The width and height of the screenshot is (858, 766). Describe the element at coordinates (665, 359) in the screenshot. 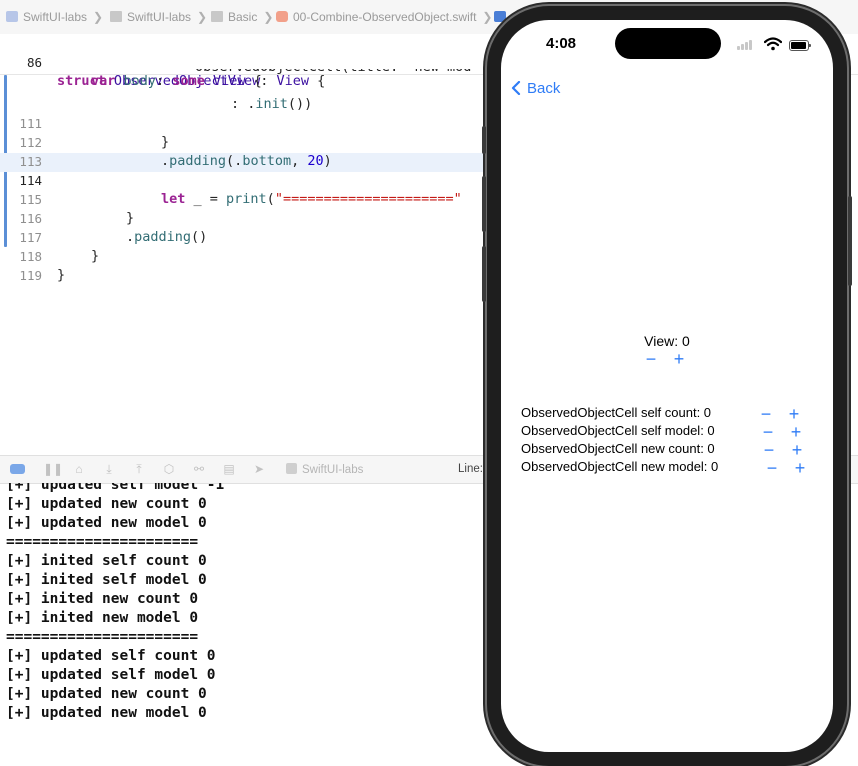

I see `view-stepper: − +` at that location.